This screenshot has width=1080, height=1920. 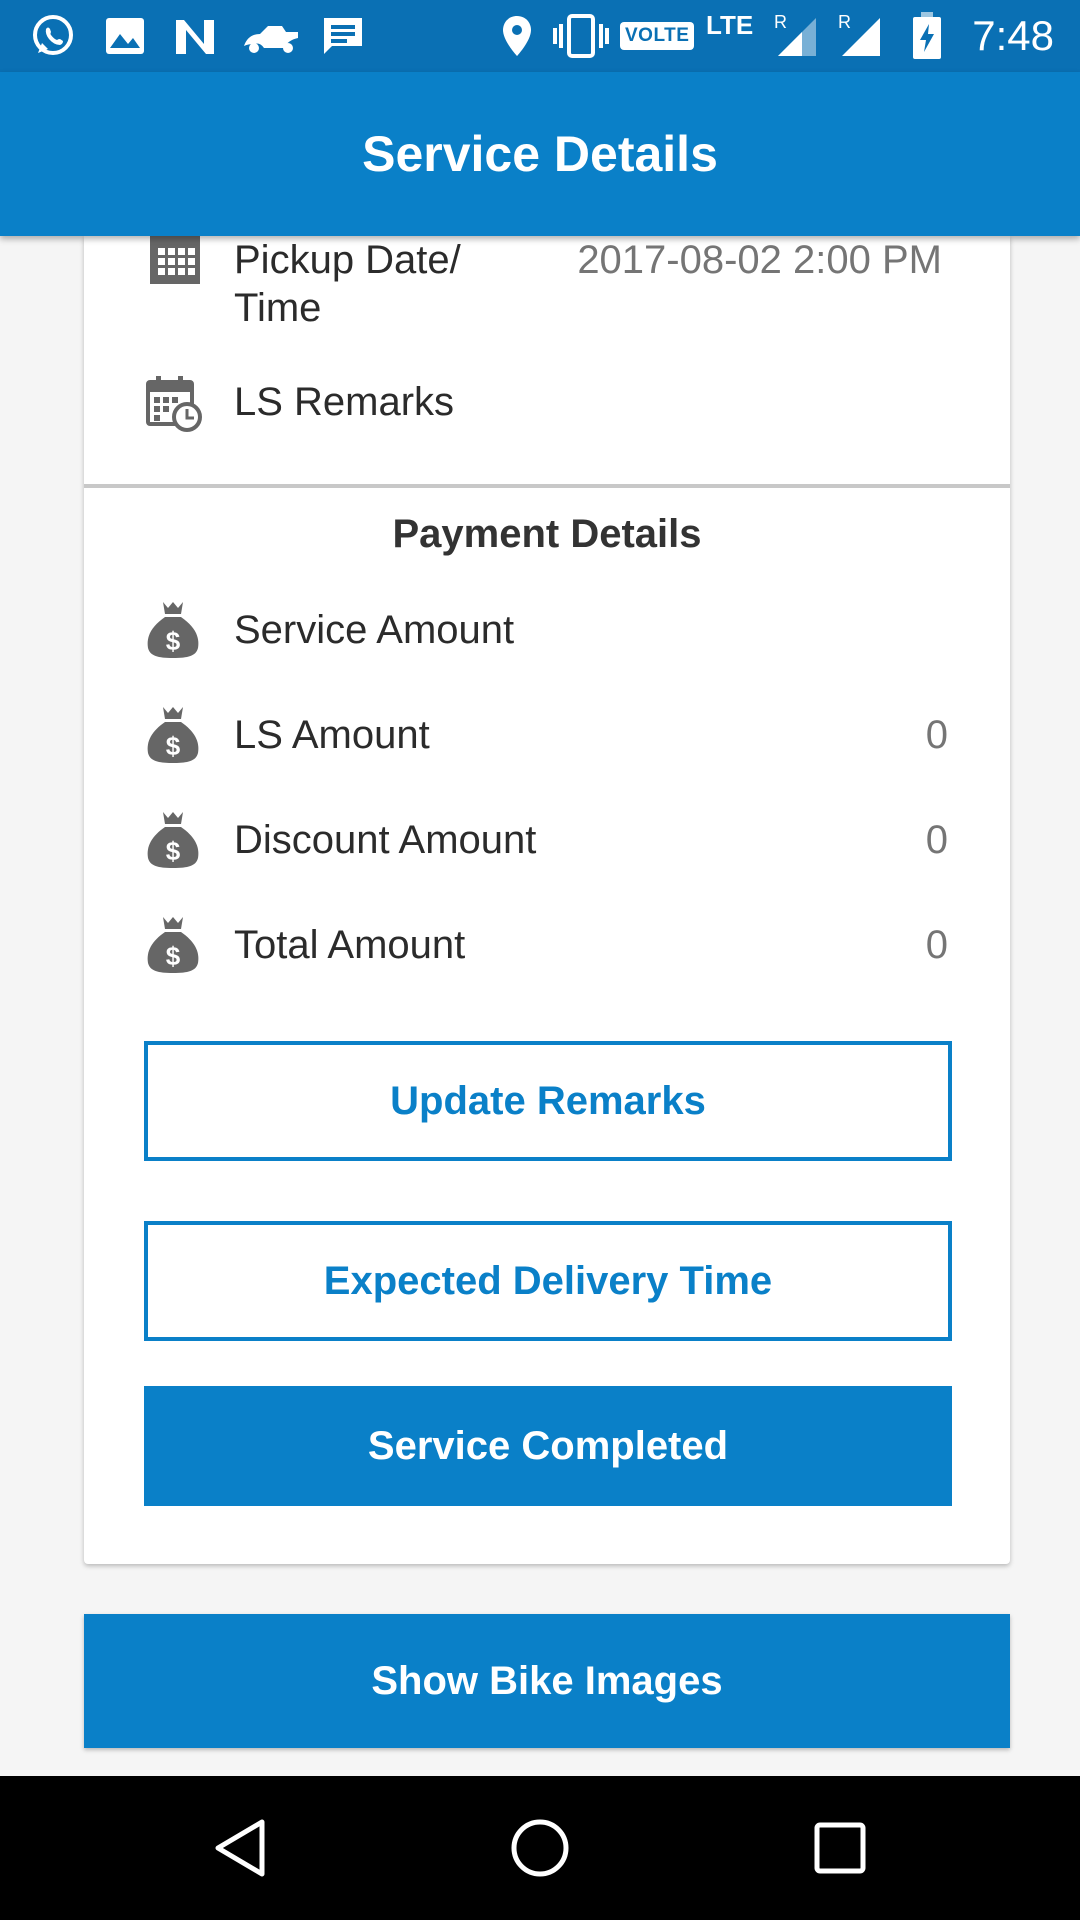 What do you see at coordinates (540, 36) in the screenshot?
I see `status-bar: VOLTE LTE R R 7:48` at bounding box center [540, 36].